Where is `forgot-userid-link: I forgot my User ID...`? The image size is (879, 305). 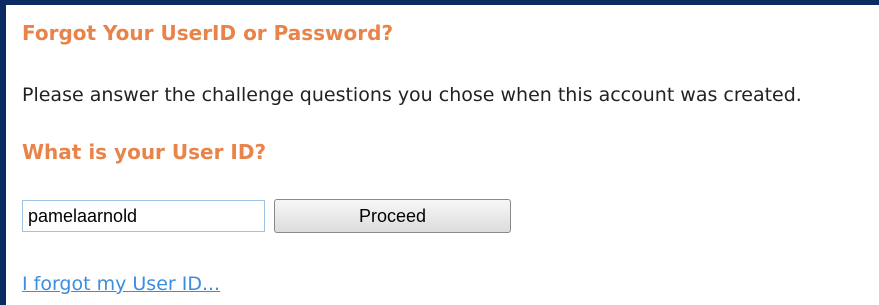
forgot-userid-link: I forgot my User ID... is located at coordinates (121, 284).